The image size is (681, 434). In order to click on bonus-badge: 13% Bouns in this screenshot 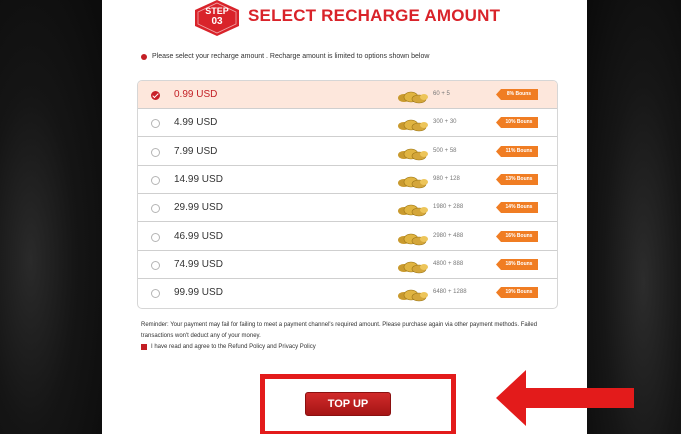, I will do `click(517, 179)`.